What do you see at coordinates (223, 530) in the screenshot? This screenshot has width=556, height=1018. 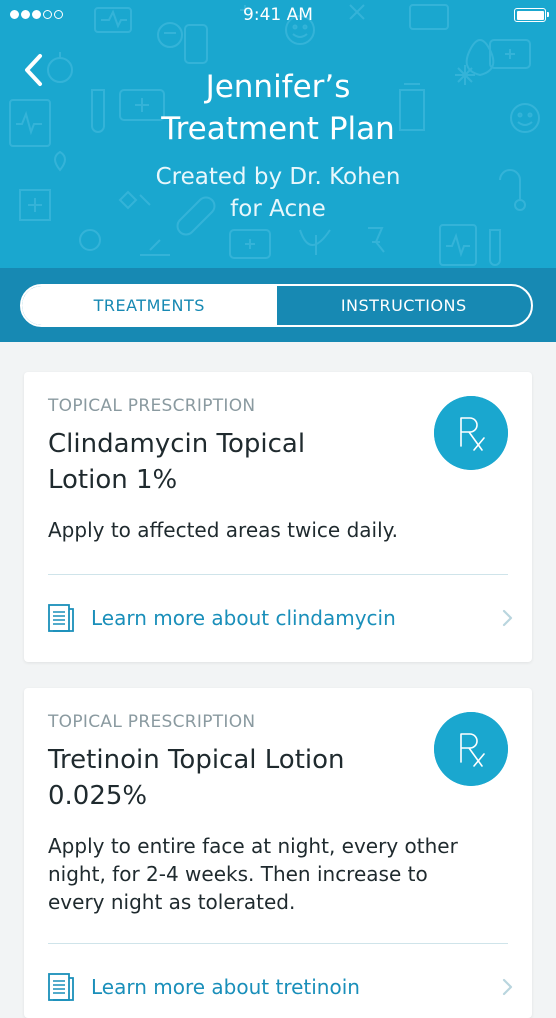 I see `treatment-directions: Apply to affected areas twice daily.` at bounding box center [223, 530].